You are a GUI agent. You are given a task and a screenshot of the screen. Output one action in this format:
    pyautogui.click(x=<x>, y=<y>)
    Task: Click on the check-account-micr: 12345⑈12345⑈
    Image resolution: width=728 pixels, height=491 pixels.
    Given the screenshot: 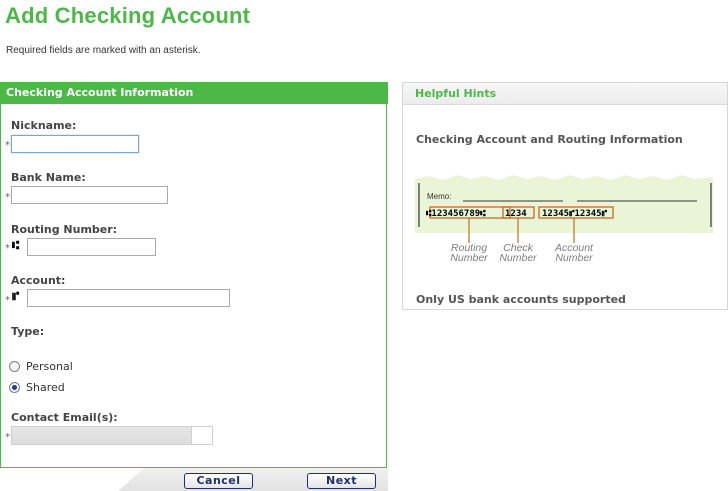 What is the action you would take?
    pyautogui.click(x=575, y=214)
    